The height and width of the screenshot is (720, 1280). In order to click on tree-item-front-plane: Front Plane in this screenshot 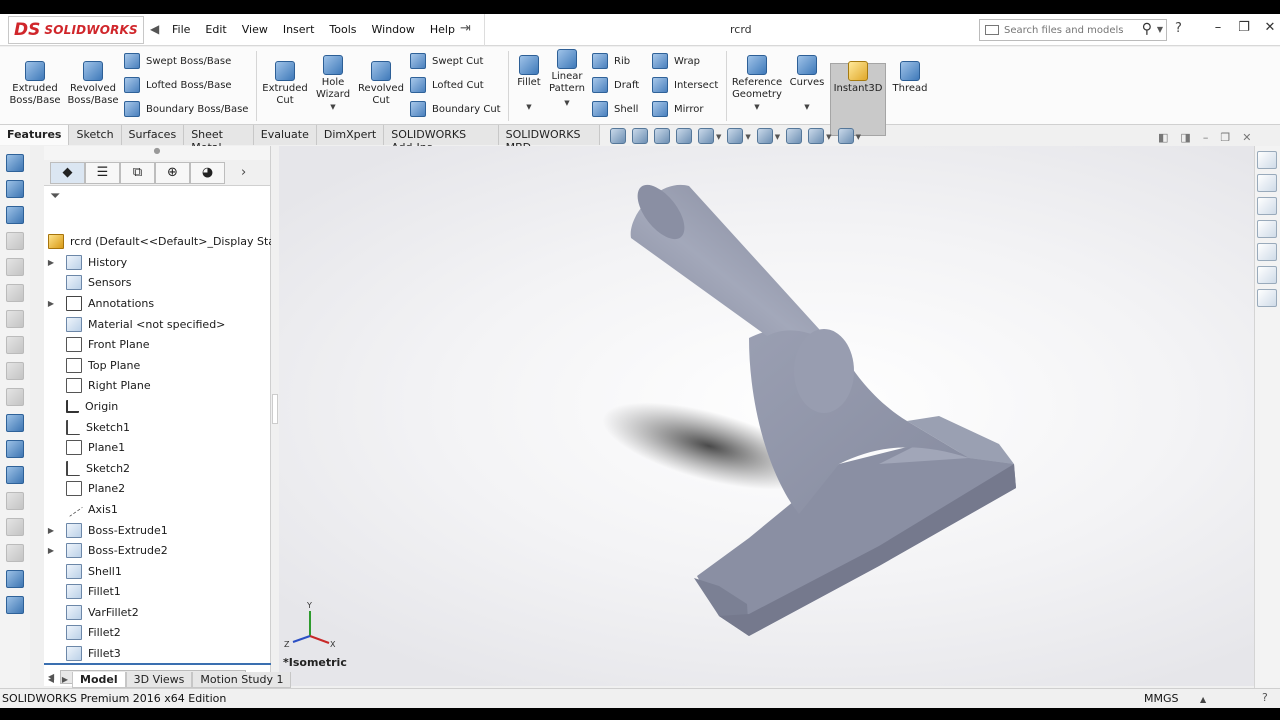, I will do `click(157, 344)`.